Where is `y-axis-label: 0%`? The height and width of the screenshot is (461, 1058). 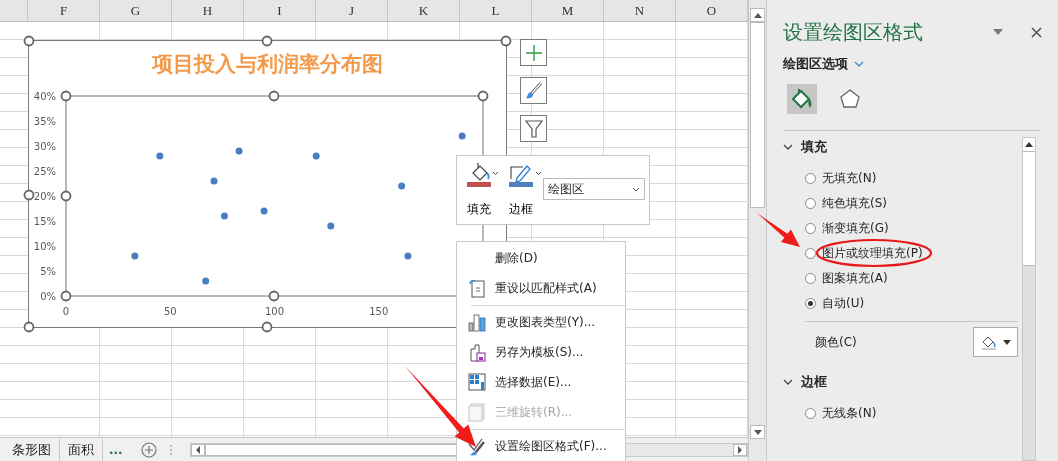 y-axis-label: 0% is located at coordinates (48, 296).